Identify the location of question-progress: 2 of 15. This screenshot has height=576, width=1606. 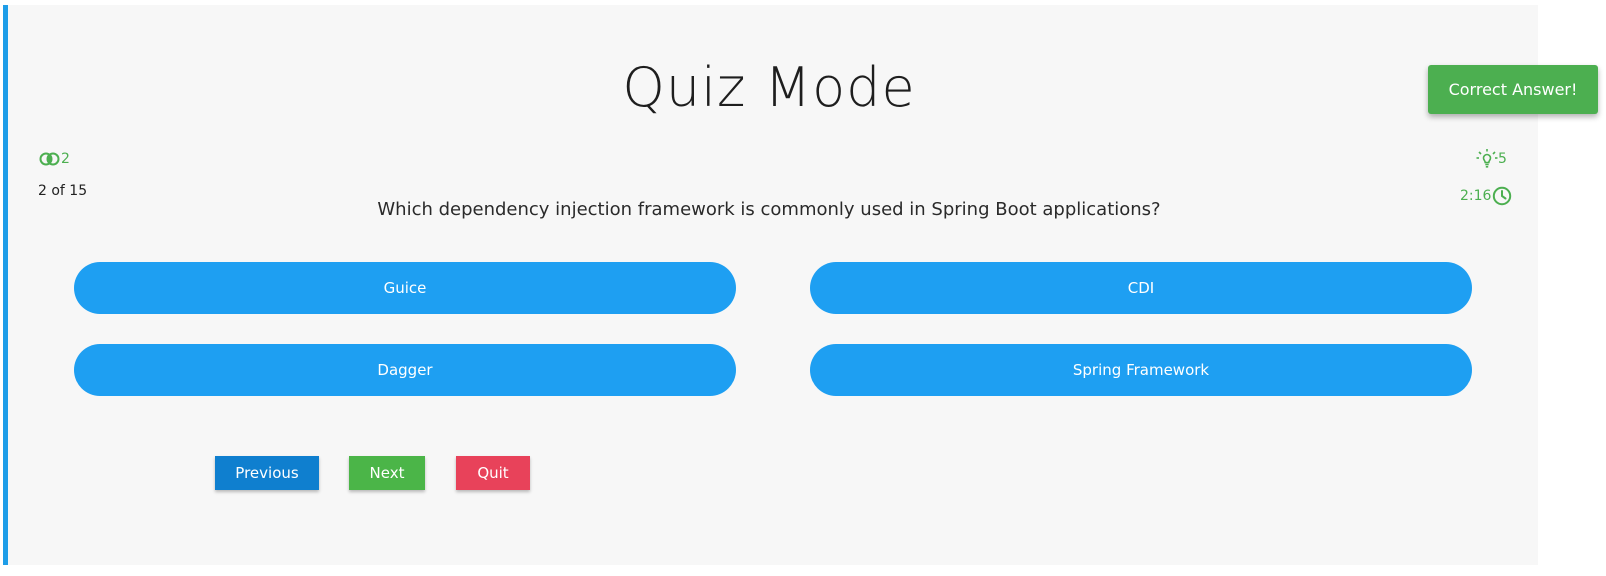
(63, 191).